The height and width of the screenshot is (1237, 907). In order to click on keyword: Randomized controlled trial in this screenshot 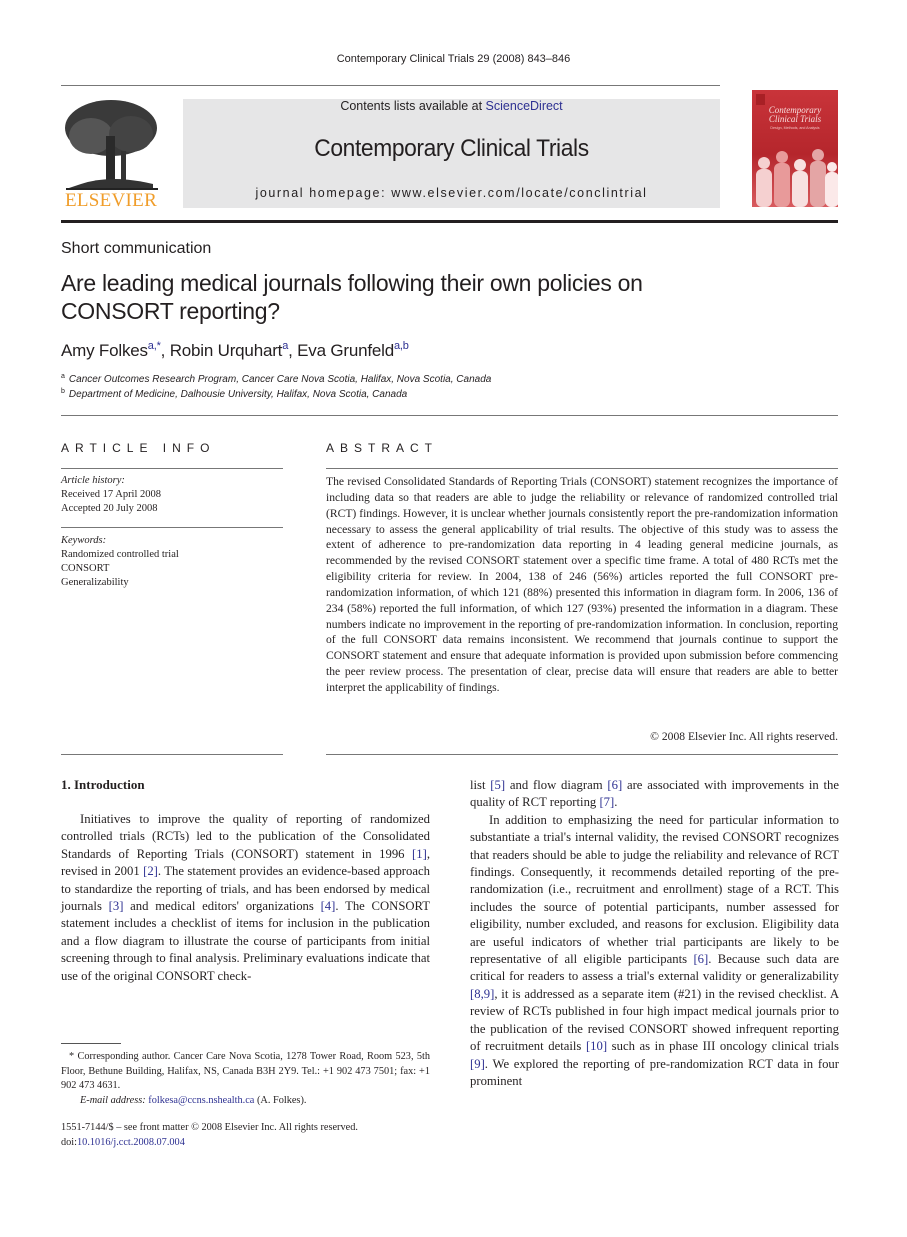, I will do `click(120, 554)`.